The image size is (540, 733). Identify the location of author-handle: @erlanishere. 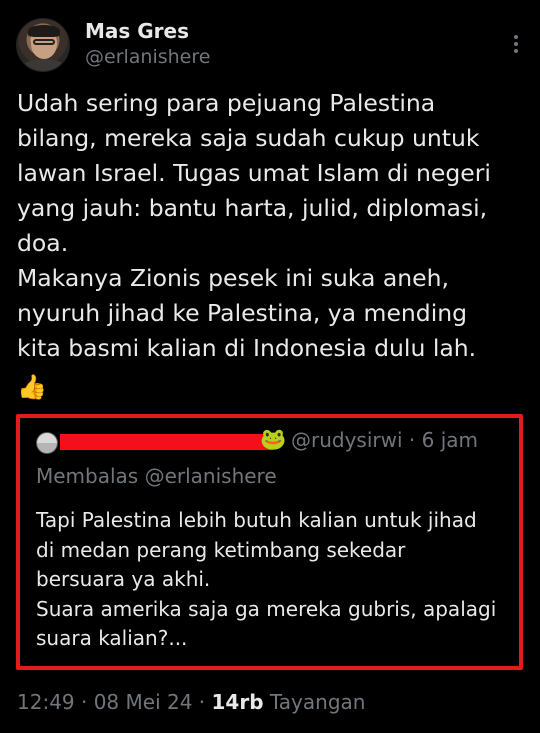
(147, 57).